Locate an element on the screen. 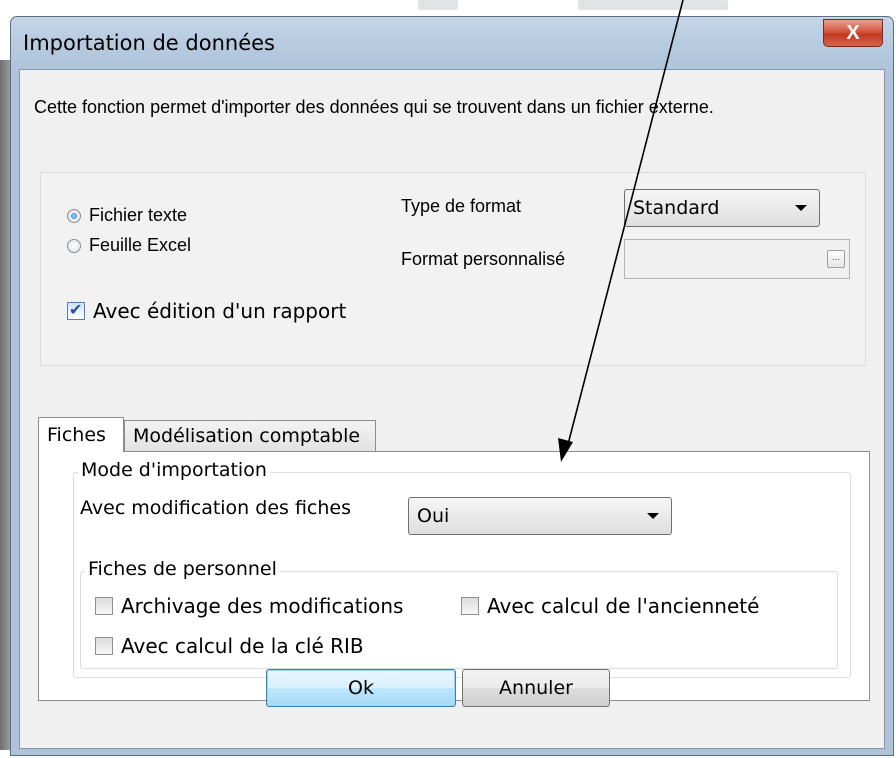  annotation-arrow is located at coordinates (621, 231).